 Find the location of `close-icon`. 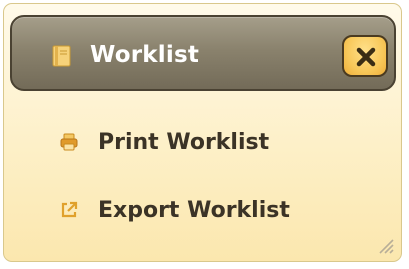

close-icon is located at coordinates (366, 57).